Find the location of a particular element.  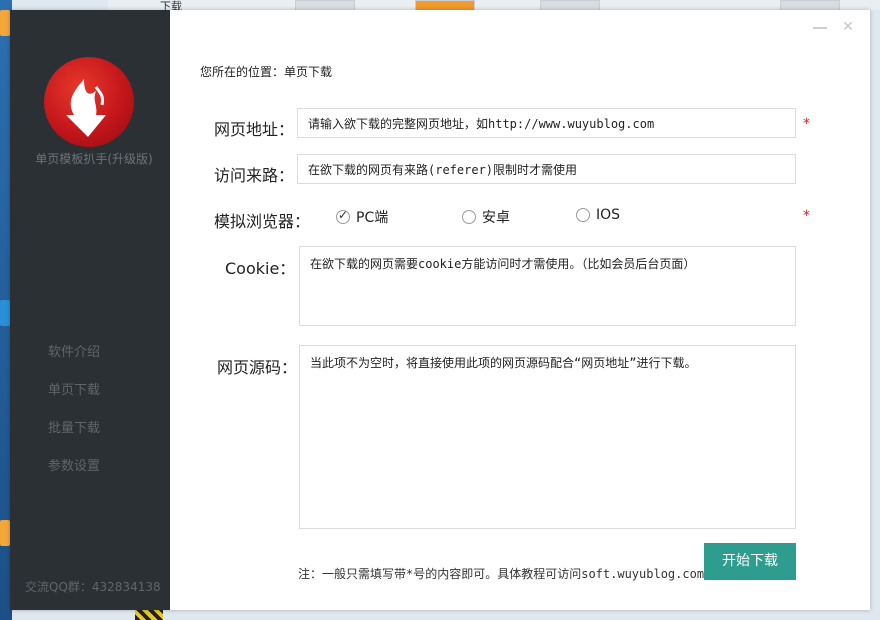

cookie-textarea: 在欲下载的网页需要cookie方能访问时才需使用。（比如会员后台页面） is located at coordinates (547, 286).